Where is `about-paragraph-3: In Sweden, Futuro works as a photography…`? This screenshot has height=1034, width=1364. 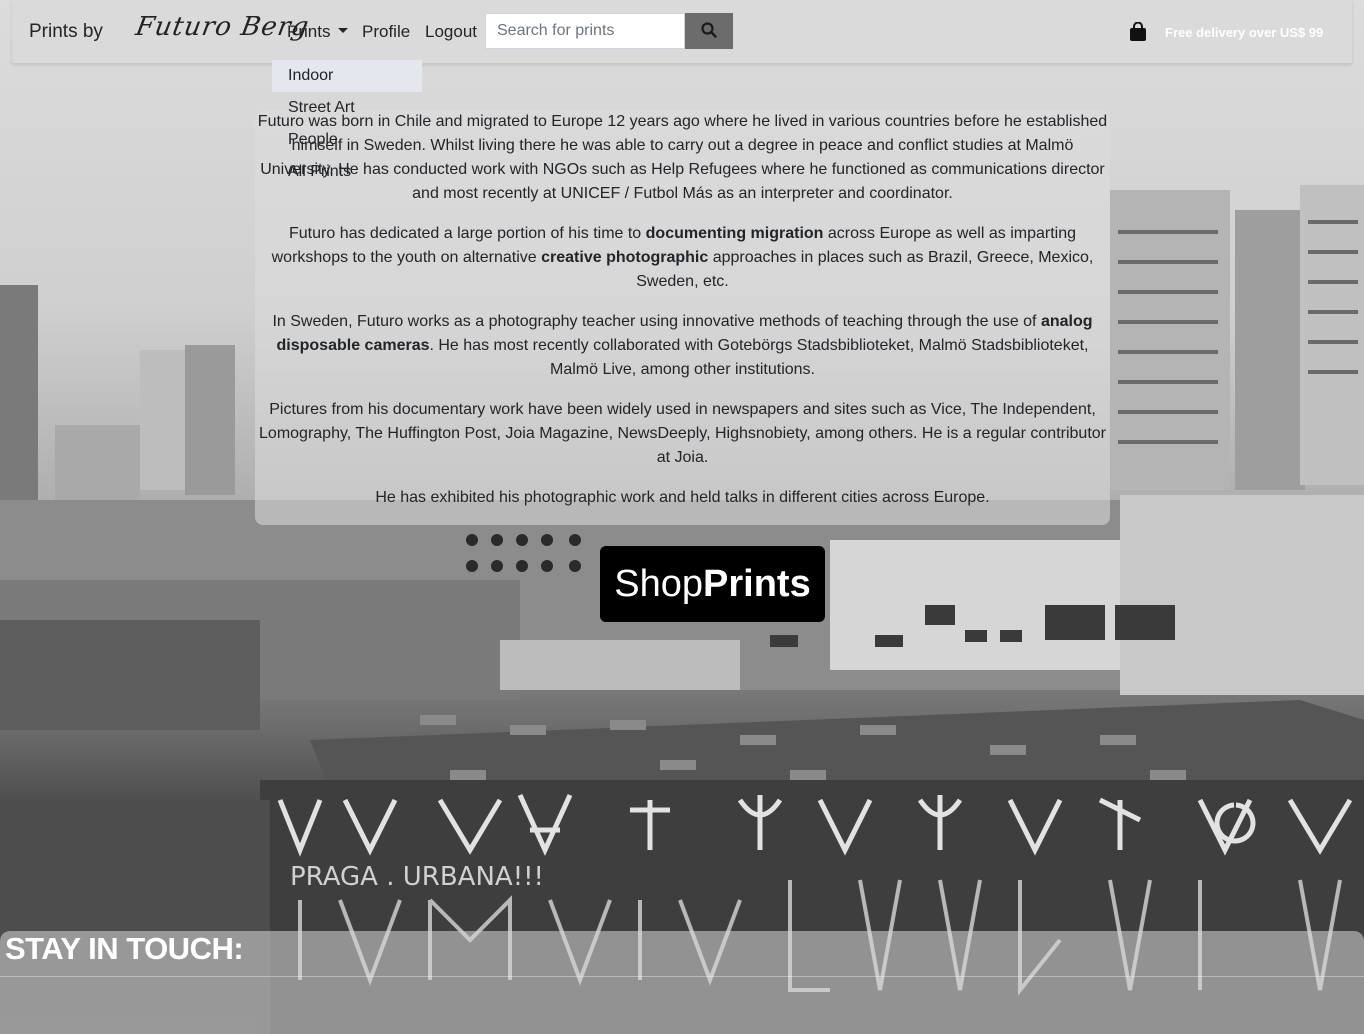 about-paragraph-3: In Sweden, Futuro works as a photography… is located at coordinates (682, 346).